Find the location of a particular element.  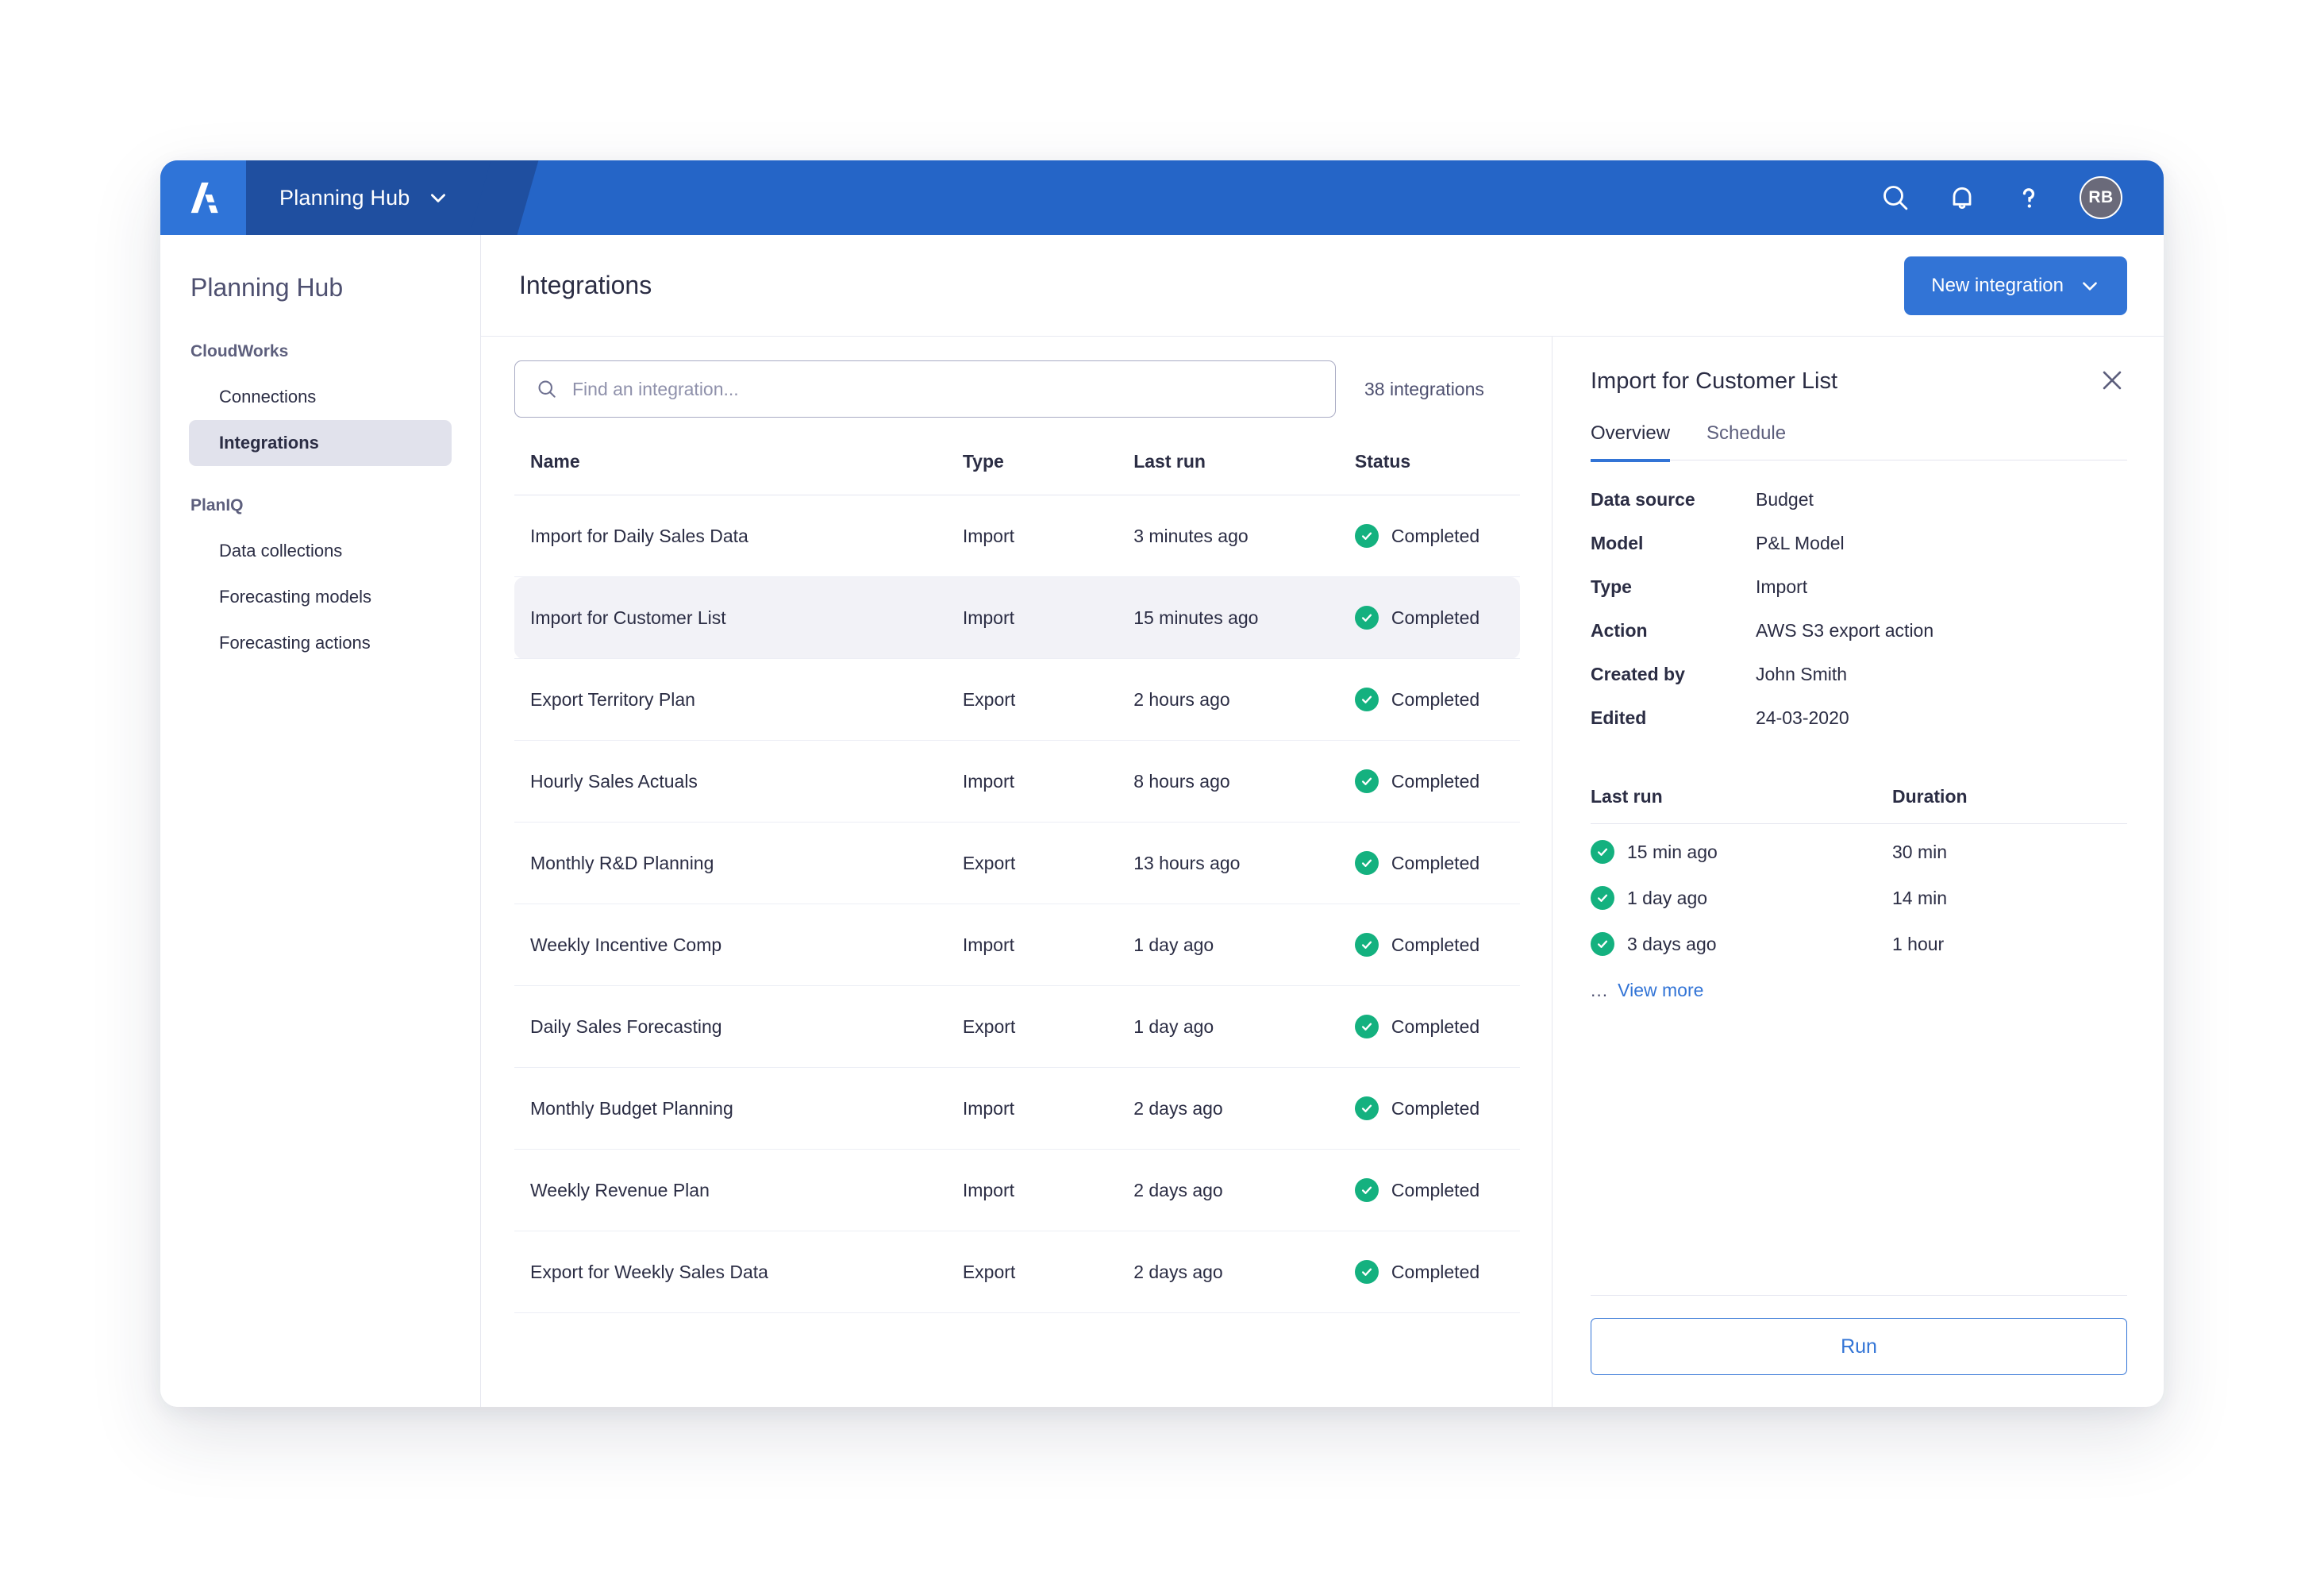

search-input is located at coordinates (943, 389).